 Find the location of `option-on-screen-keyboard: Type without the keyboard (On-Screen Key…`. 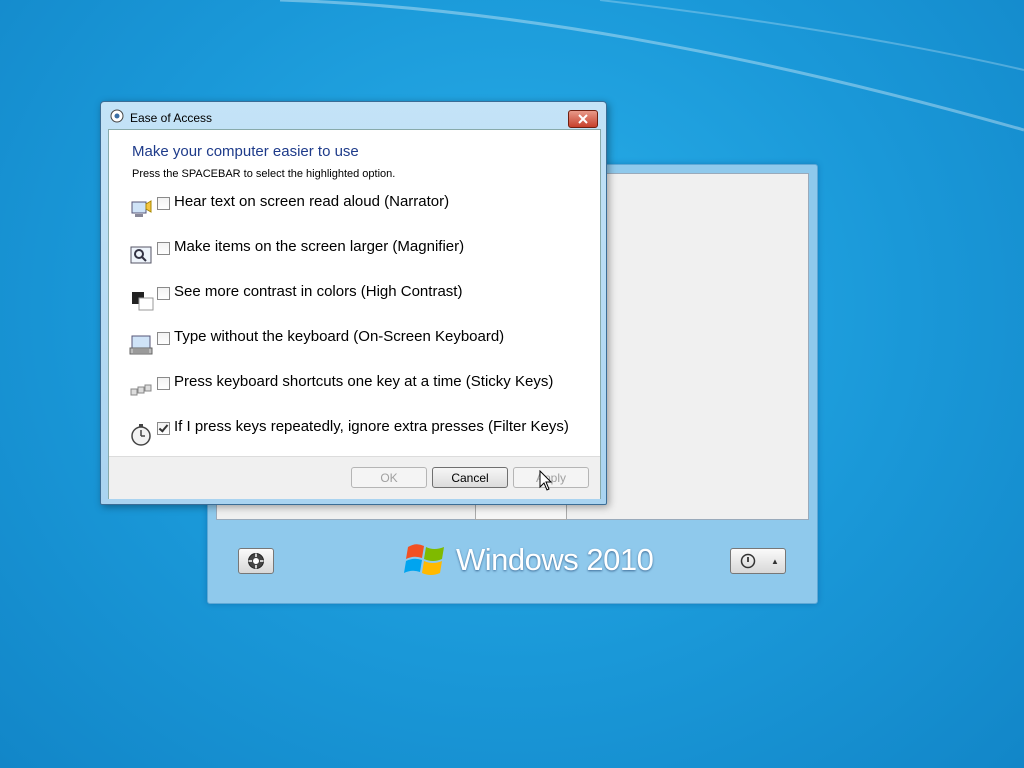

option-on-screen-keyboard: Type without the keyboard (On-Screen Key… is located at coordinates (359, 347).